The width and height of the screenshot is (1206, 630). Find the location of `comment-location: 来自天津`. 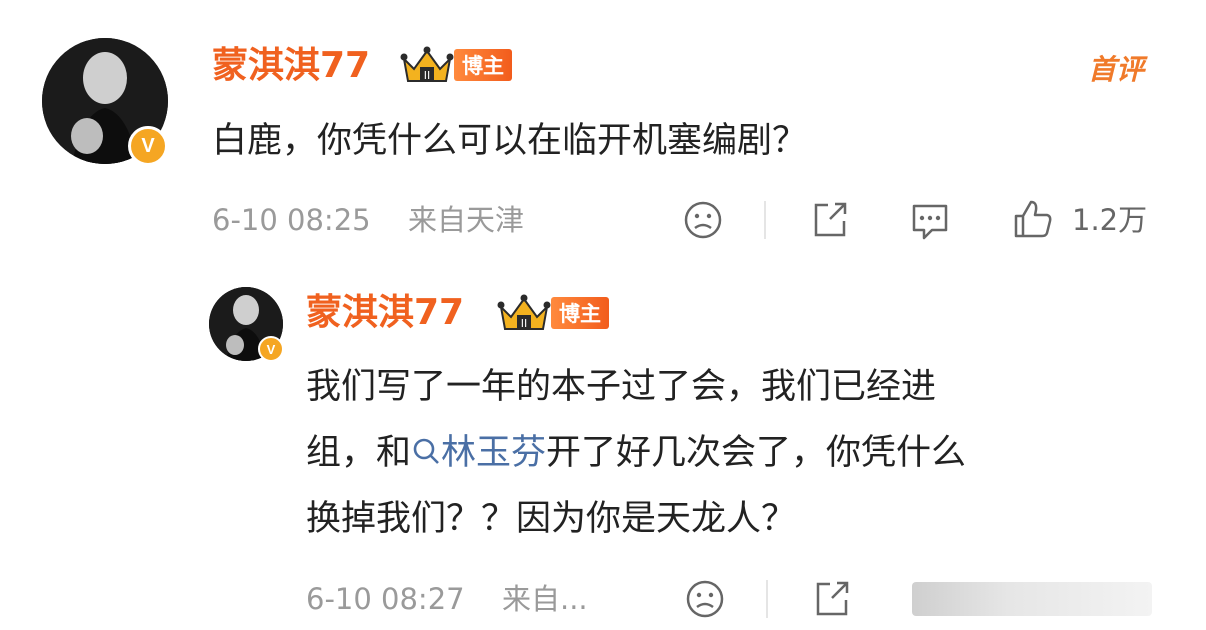

comment-location: 来自天津 is located at coordinates (466, 220).